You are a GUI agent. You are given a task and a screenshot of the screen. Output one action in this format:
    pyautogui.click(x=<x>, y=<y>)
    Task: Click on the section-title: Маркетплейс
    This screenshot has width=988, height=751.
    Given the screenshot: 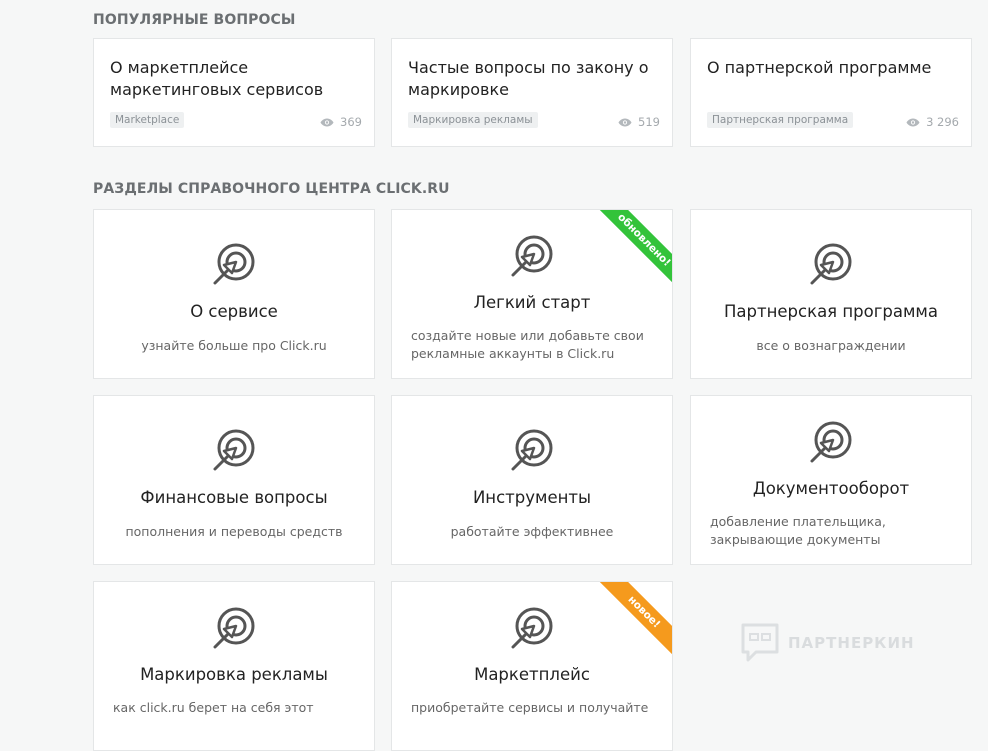 What is the action you would take?
    pyautogui.click(x=532, y=674)
    